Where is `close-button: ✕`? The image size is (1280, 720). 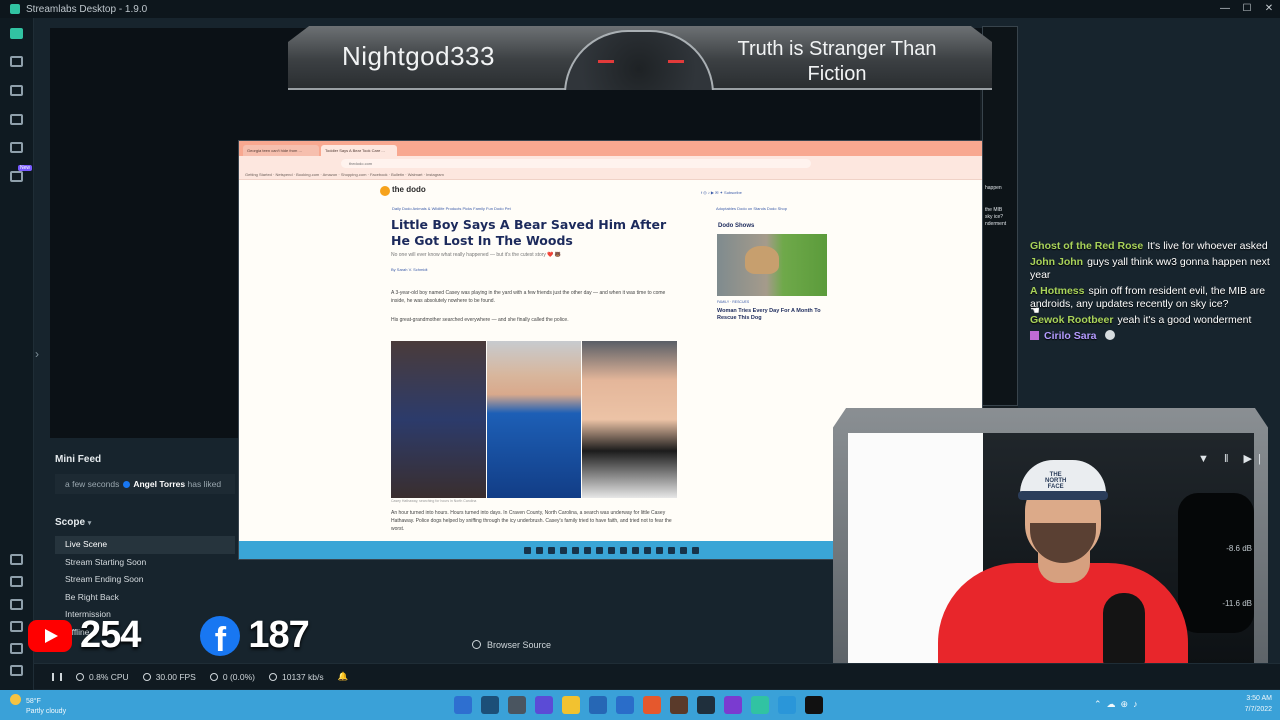
close-button: ✕ is located at coordinates (1269, 9).